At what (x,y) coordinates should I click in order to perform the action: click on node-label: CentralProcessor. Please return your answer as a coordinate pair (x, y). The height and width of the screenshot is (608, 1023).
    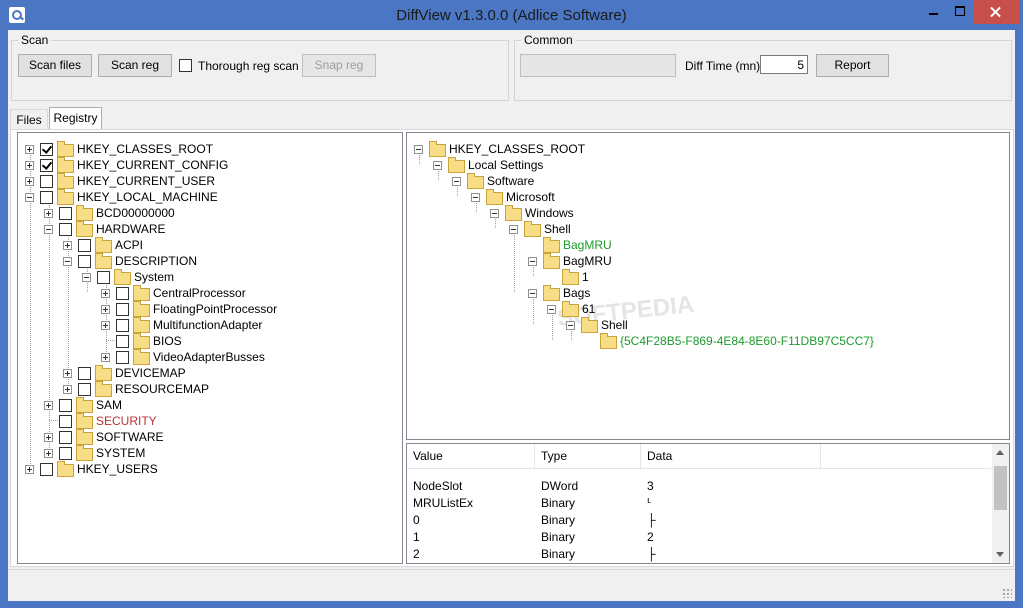
    Looking at the image, I should click on (199, 293).